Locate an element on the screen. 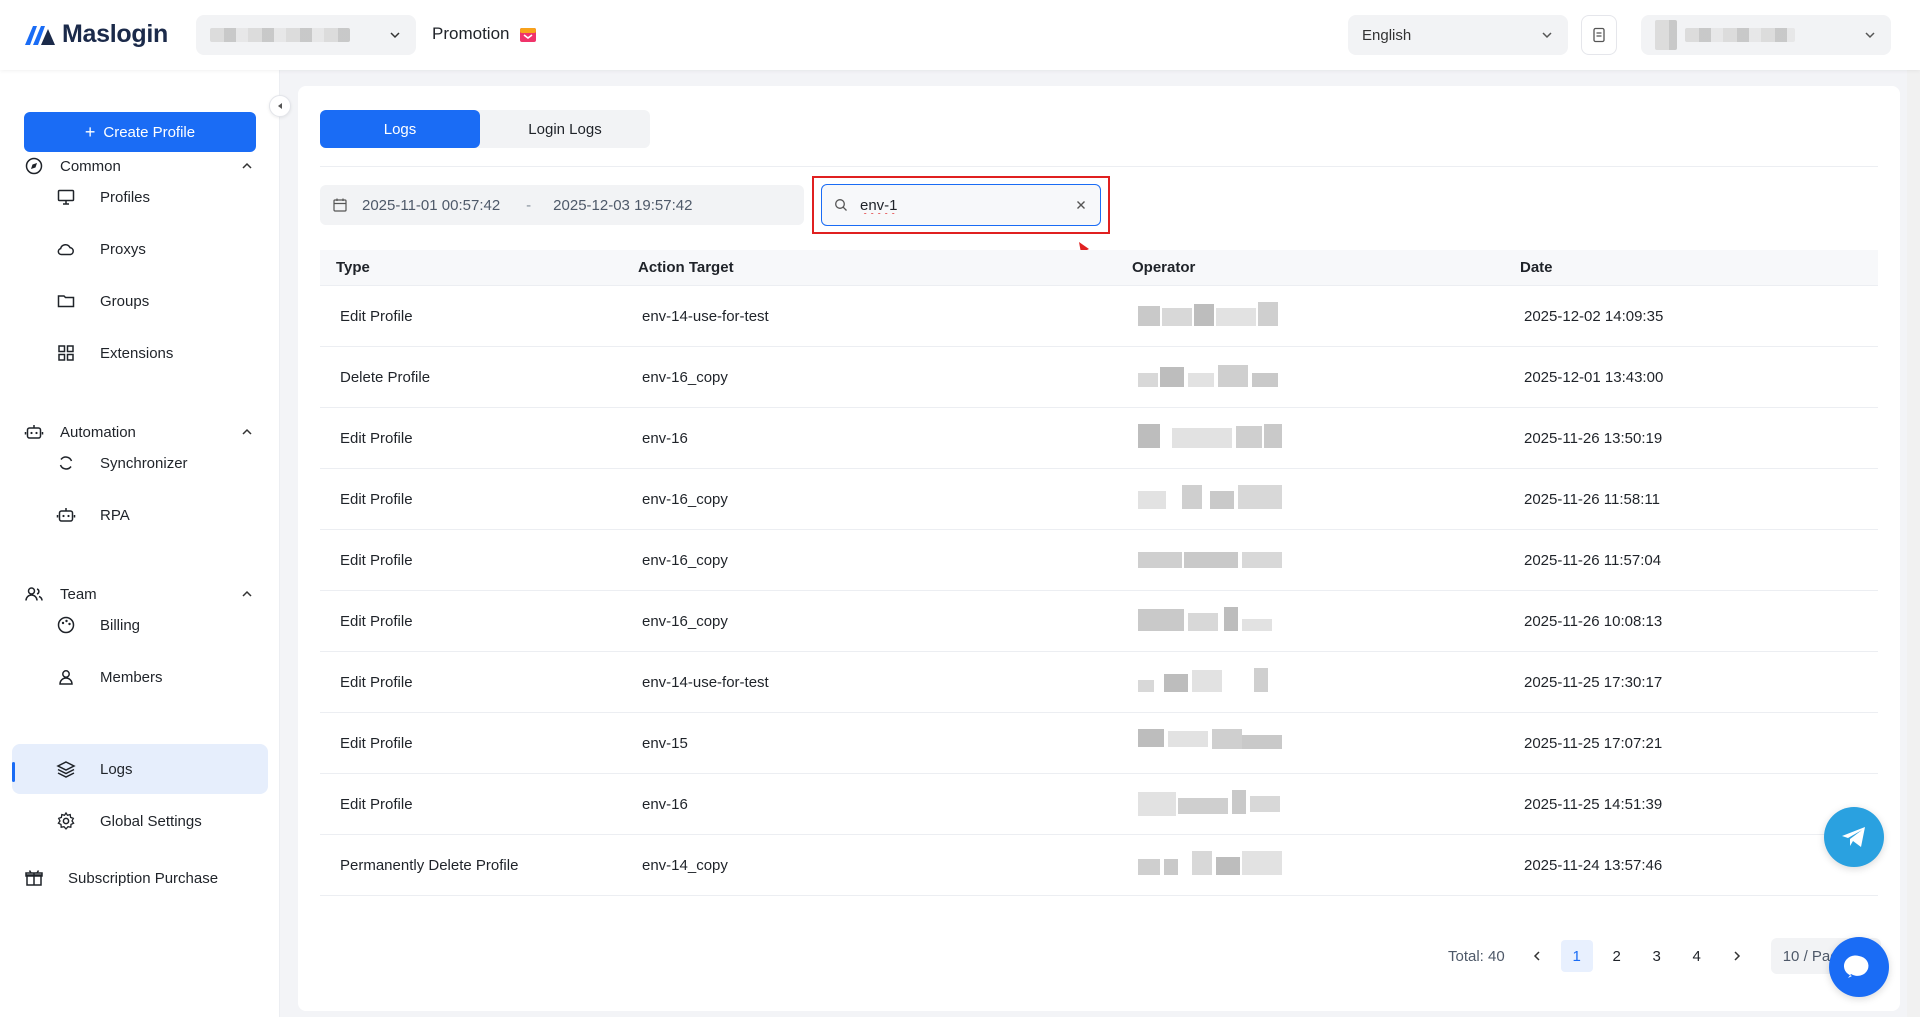 The image size is (1920, 1017). search-input is located at coordinates (960, 205).